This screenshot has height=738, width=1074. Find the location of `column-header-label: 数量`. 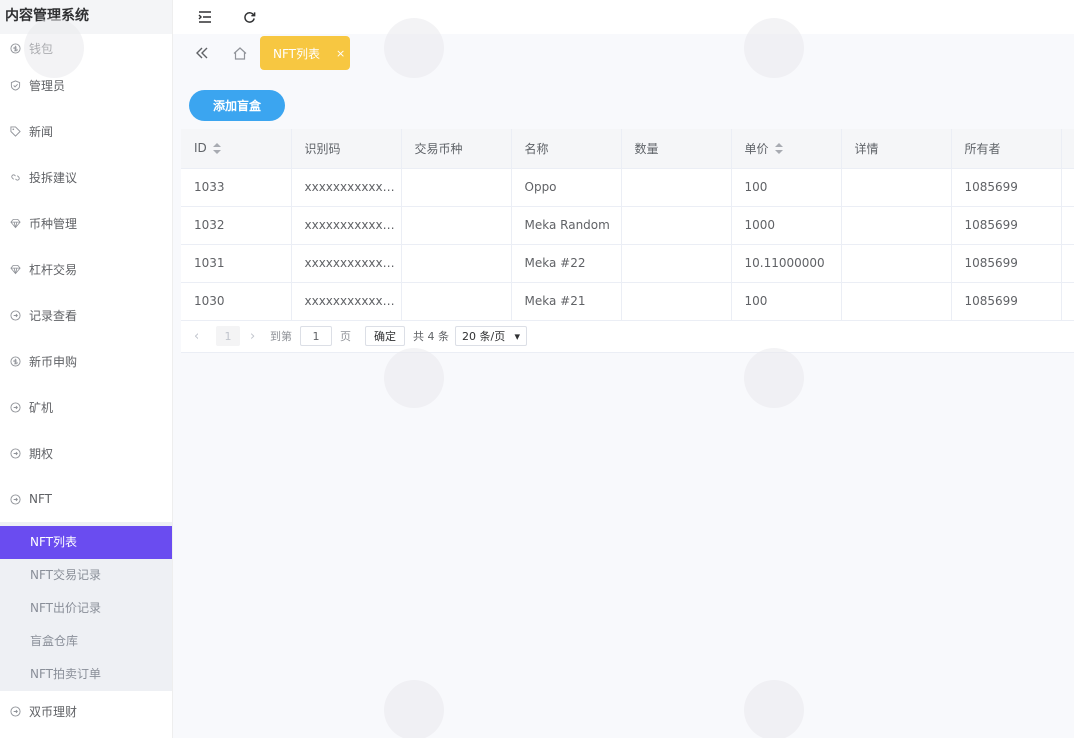

column-header-label: 数量 is located at coordinates (646, 148).